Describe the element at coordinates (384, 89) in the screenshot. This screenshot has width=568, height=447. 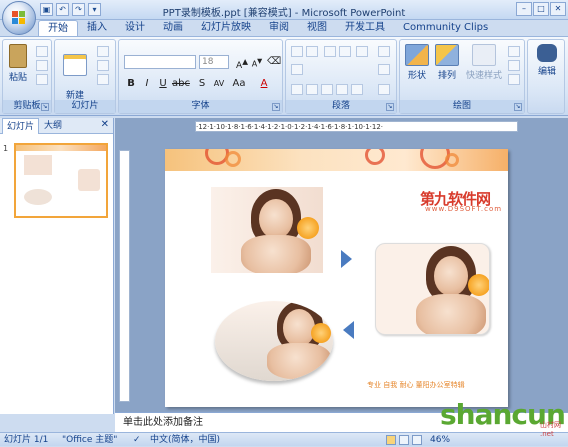
I see `smartart-icon` at that location.